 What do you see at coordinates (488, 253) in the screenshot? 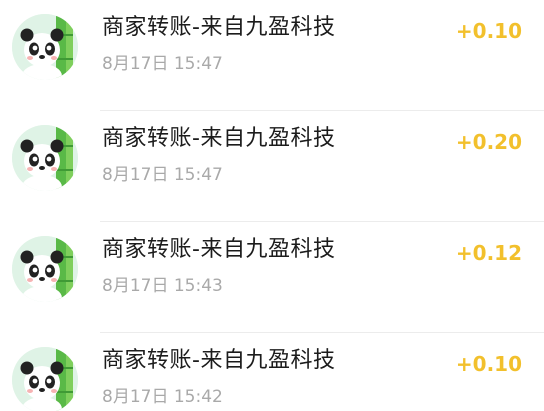
I see `transaction-amount: +0.12` at bounding box center [488, 253].